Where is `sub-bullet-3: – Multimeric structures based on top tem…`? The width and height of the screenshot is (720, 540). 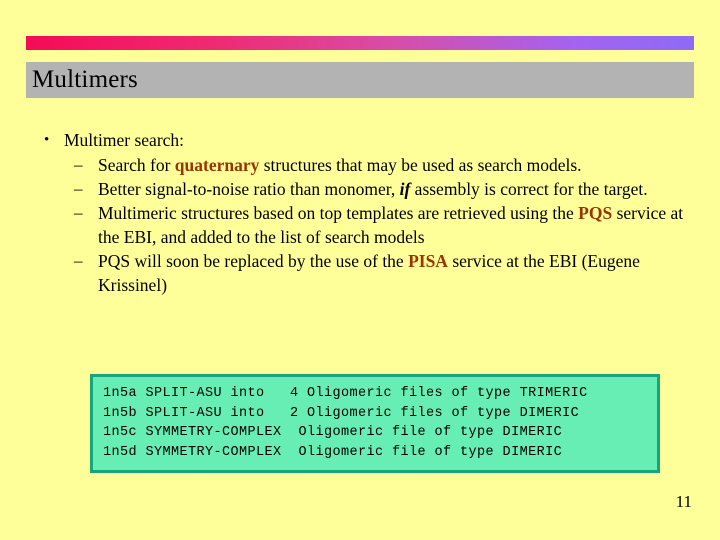 sub-bullet-3: – Multimeric structures based on top tem… is located at coordinates (388, 225).